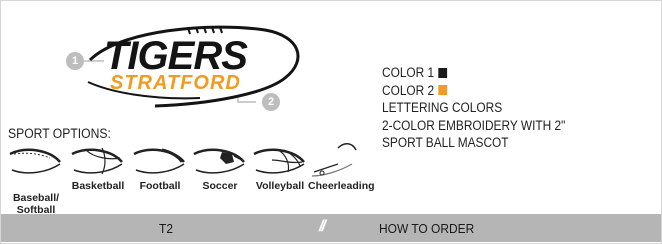 This screenshot has height=244, width=662. Describe the element at coordinates (160, 175) in the screenshot. I see `sport-option-football: Football` at that location.